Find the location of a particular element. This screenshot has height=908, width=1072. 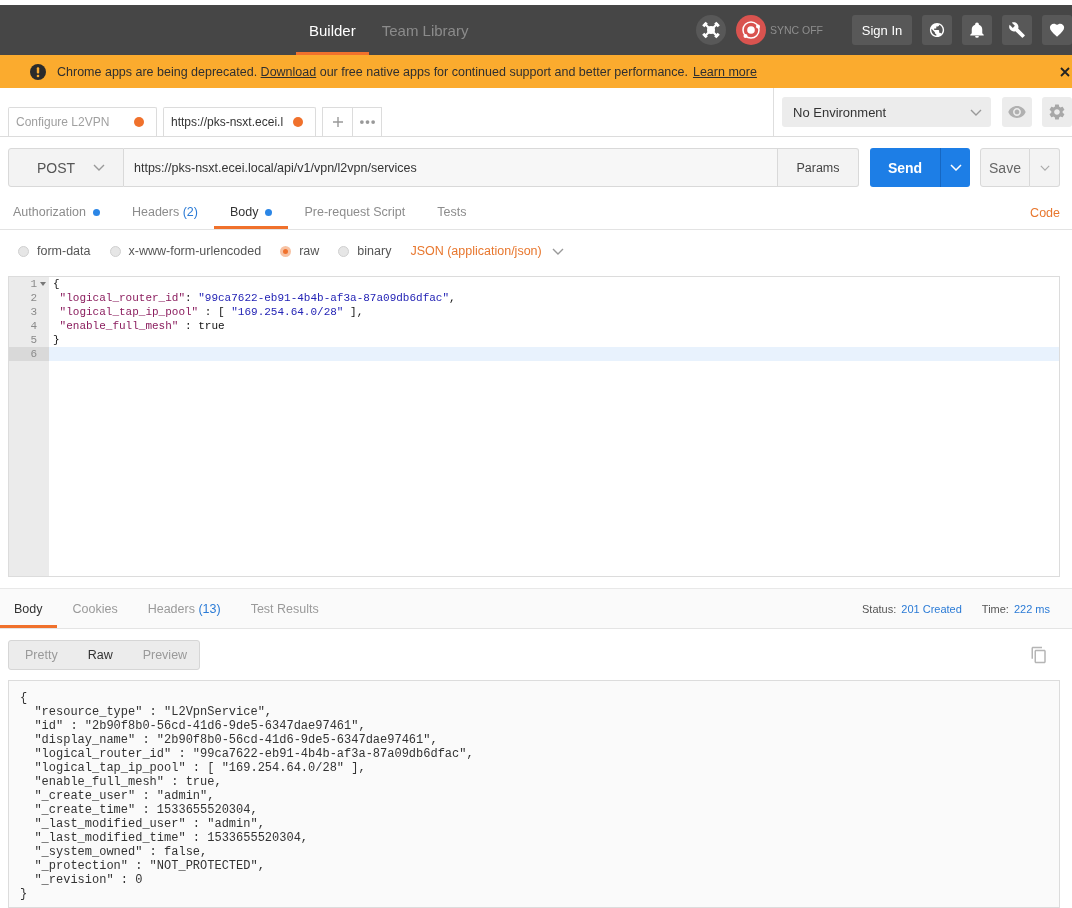

time-label: Time: is located at coordinates (995, 608).